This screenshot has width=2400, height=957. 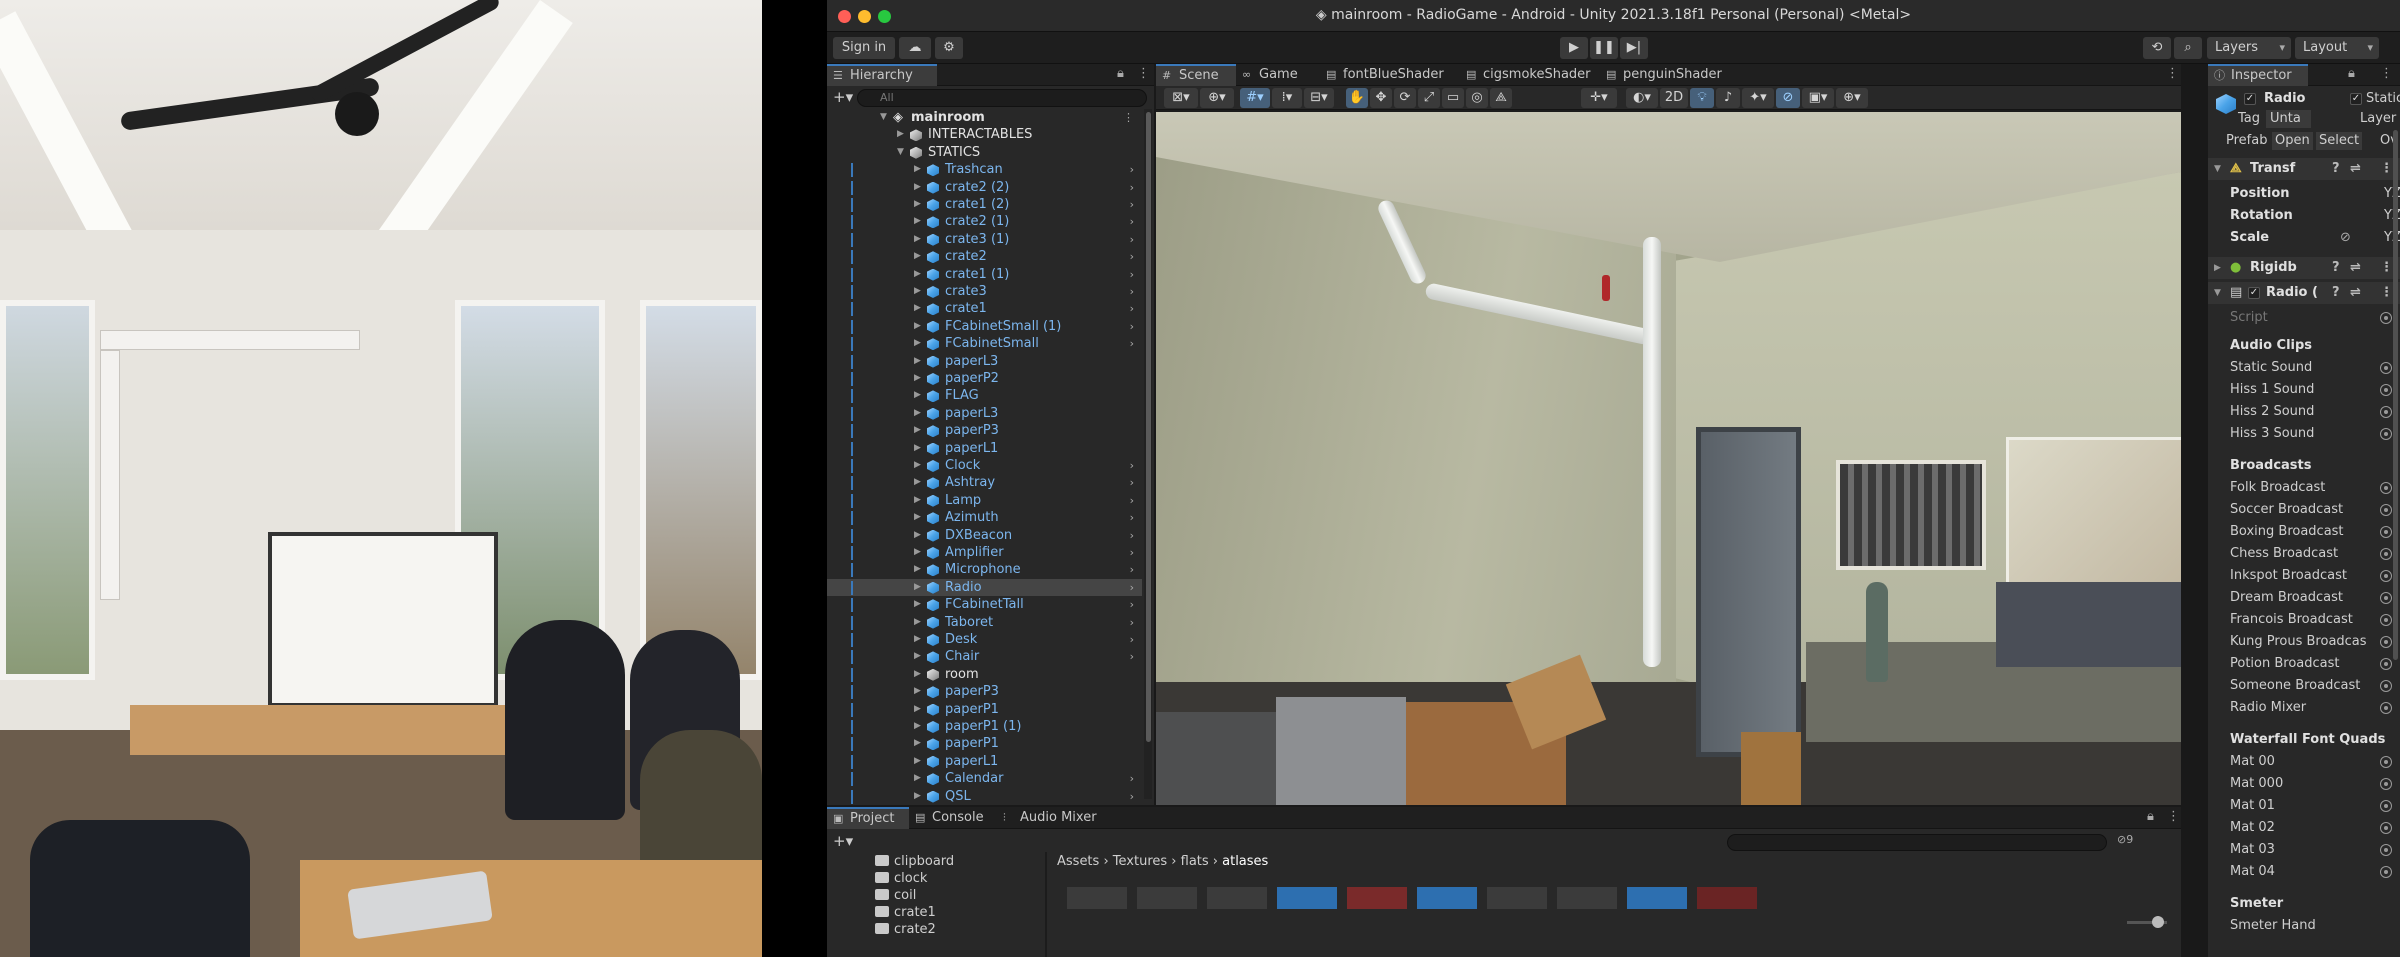 I want to click on tab-audio-mixer: ⫶ Audio Mixer, so click(x=1052, y=818).